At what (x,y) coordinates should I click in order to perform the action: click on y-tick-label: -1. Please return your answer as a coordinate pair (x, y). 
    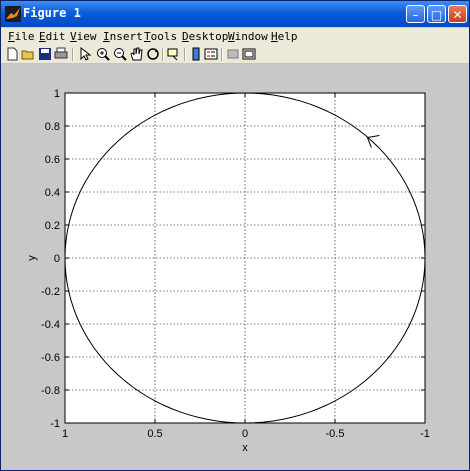
    Looking at the image, I should click on (55, 424).